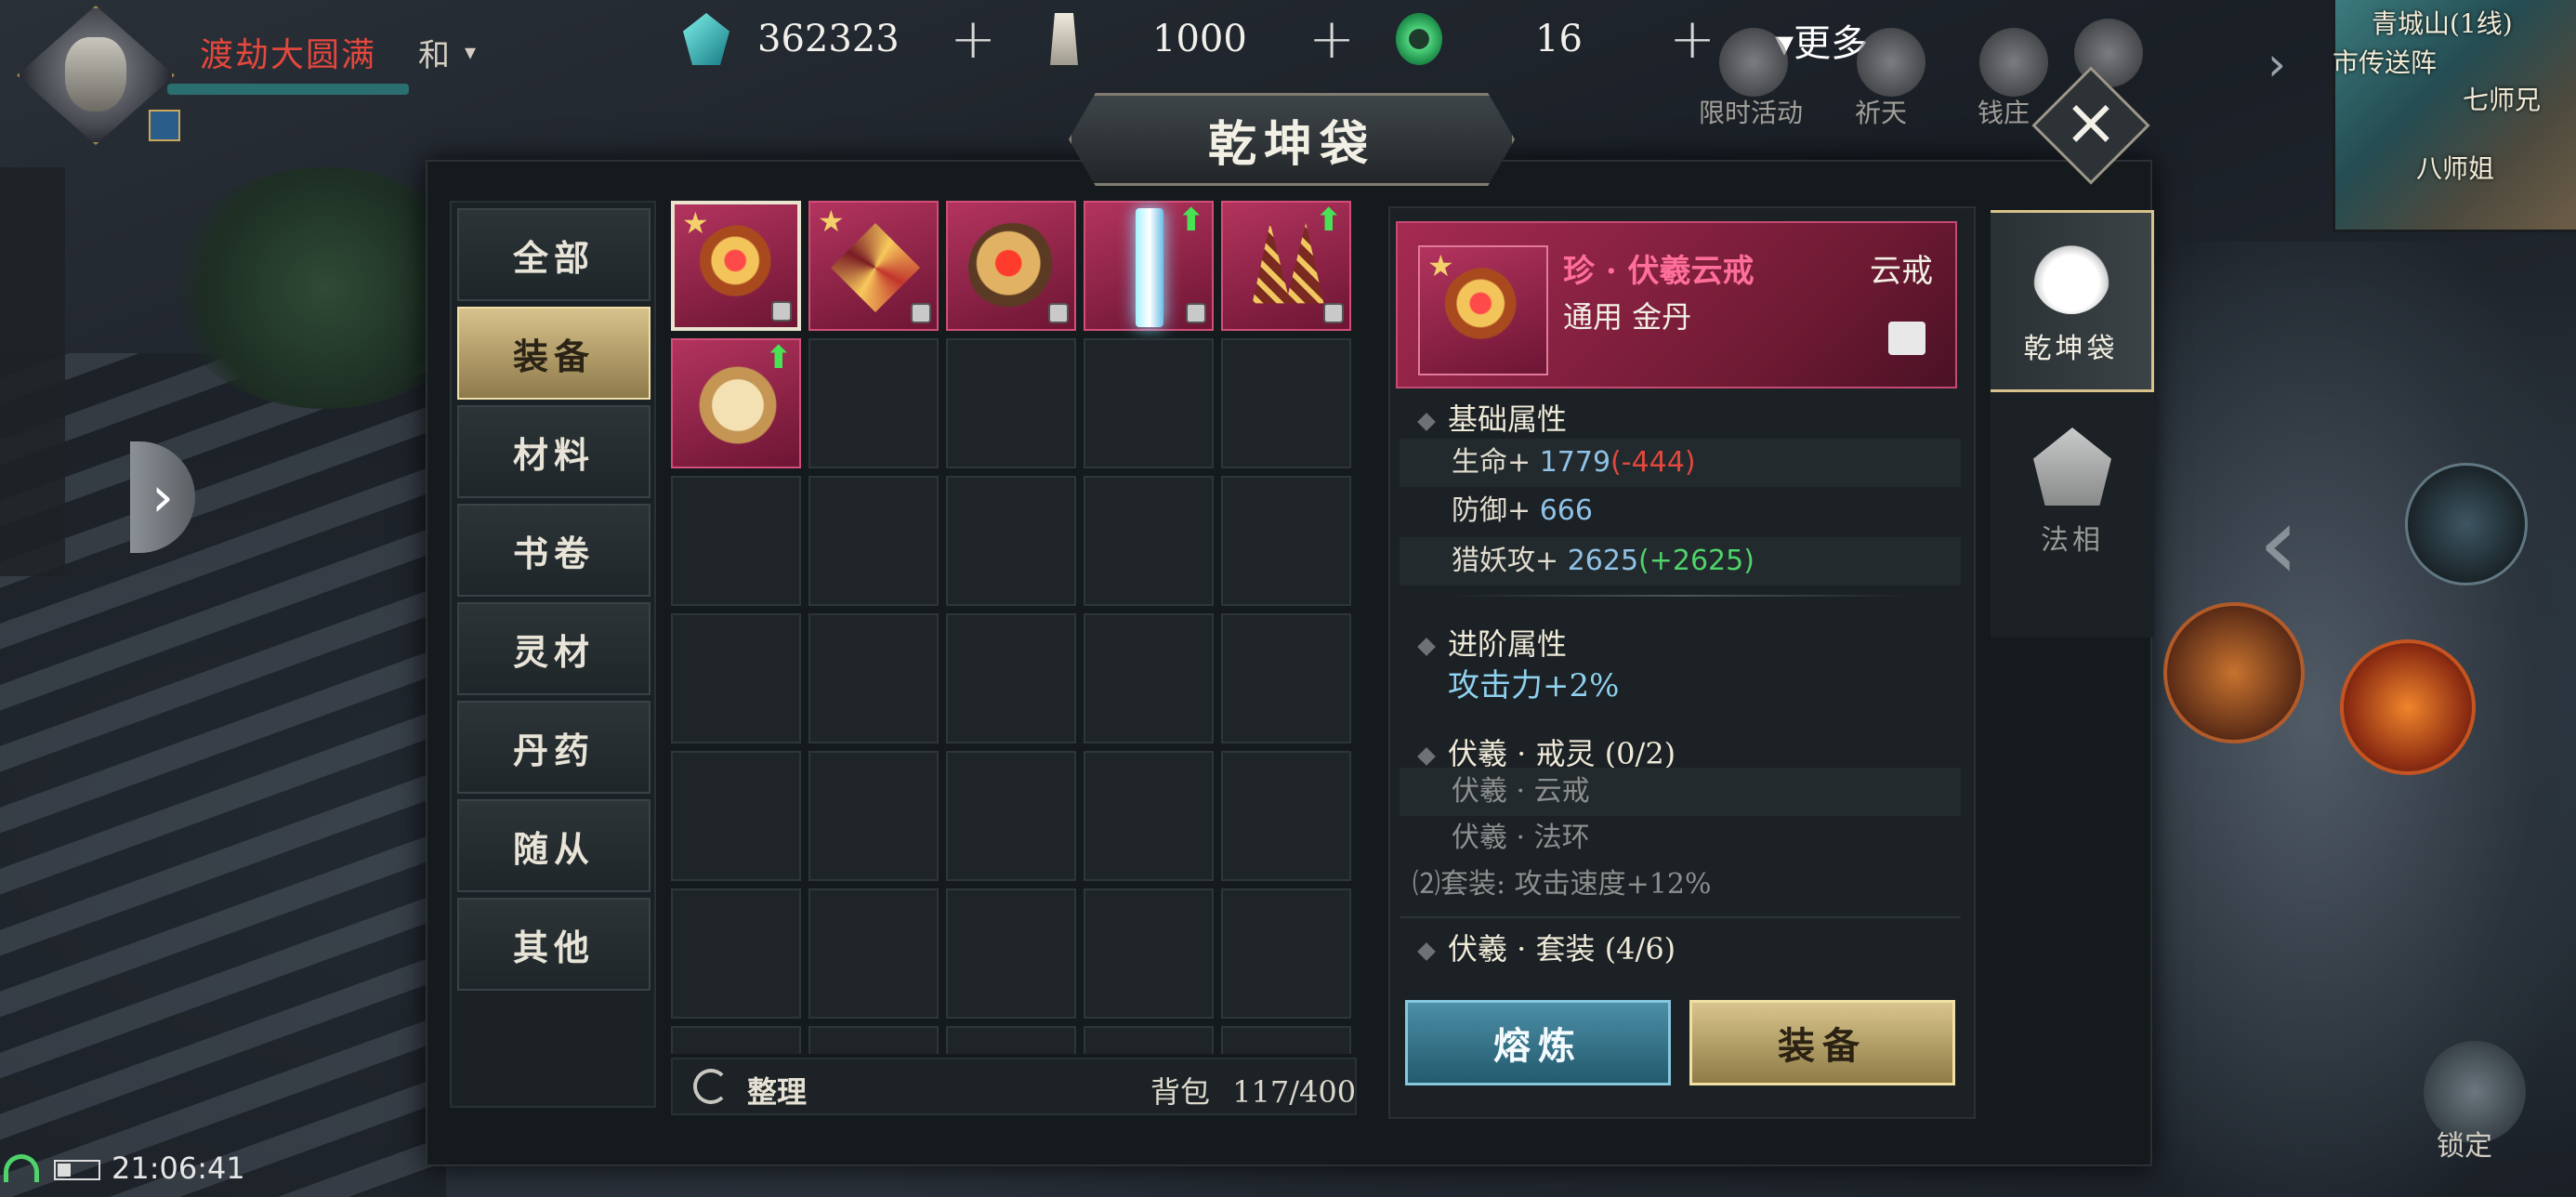 The height and width of the screenshot is (1197, 2576). I want to click on minimap-npc-teleporter: 市传送阵, so click(2385, 62).